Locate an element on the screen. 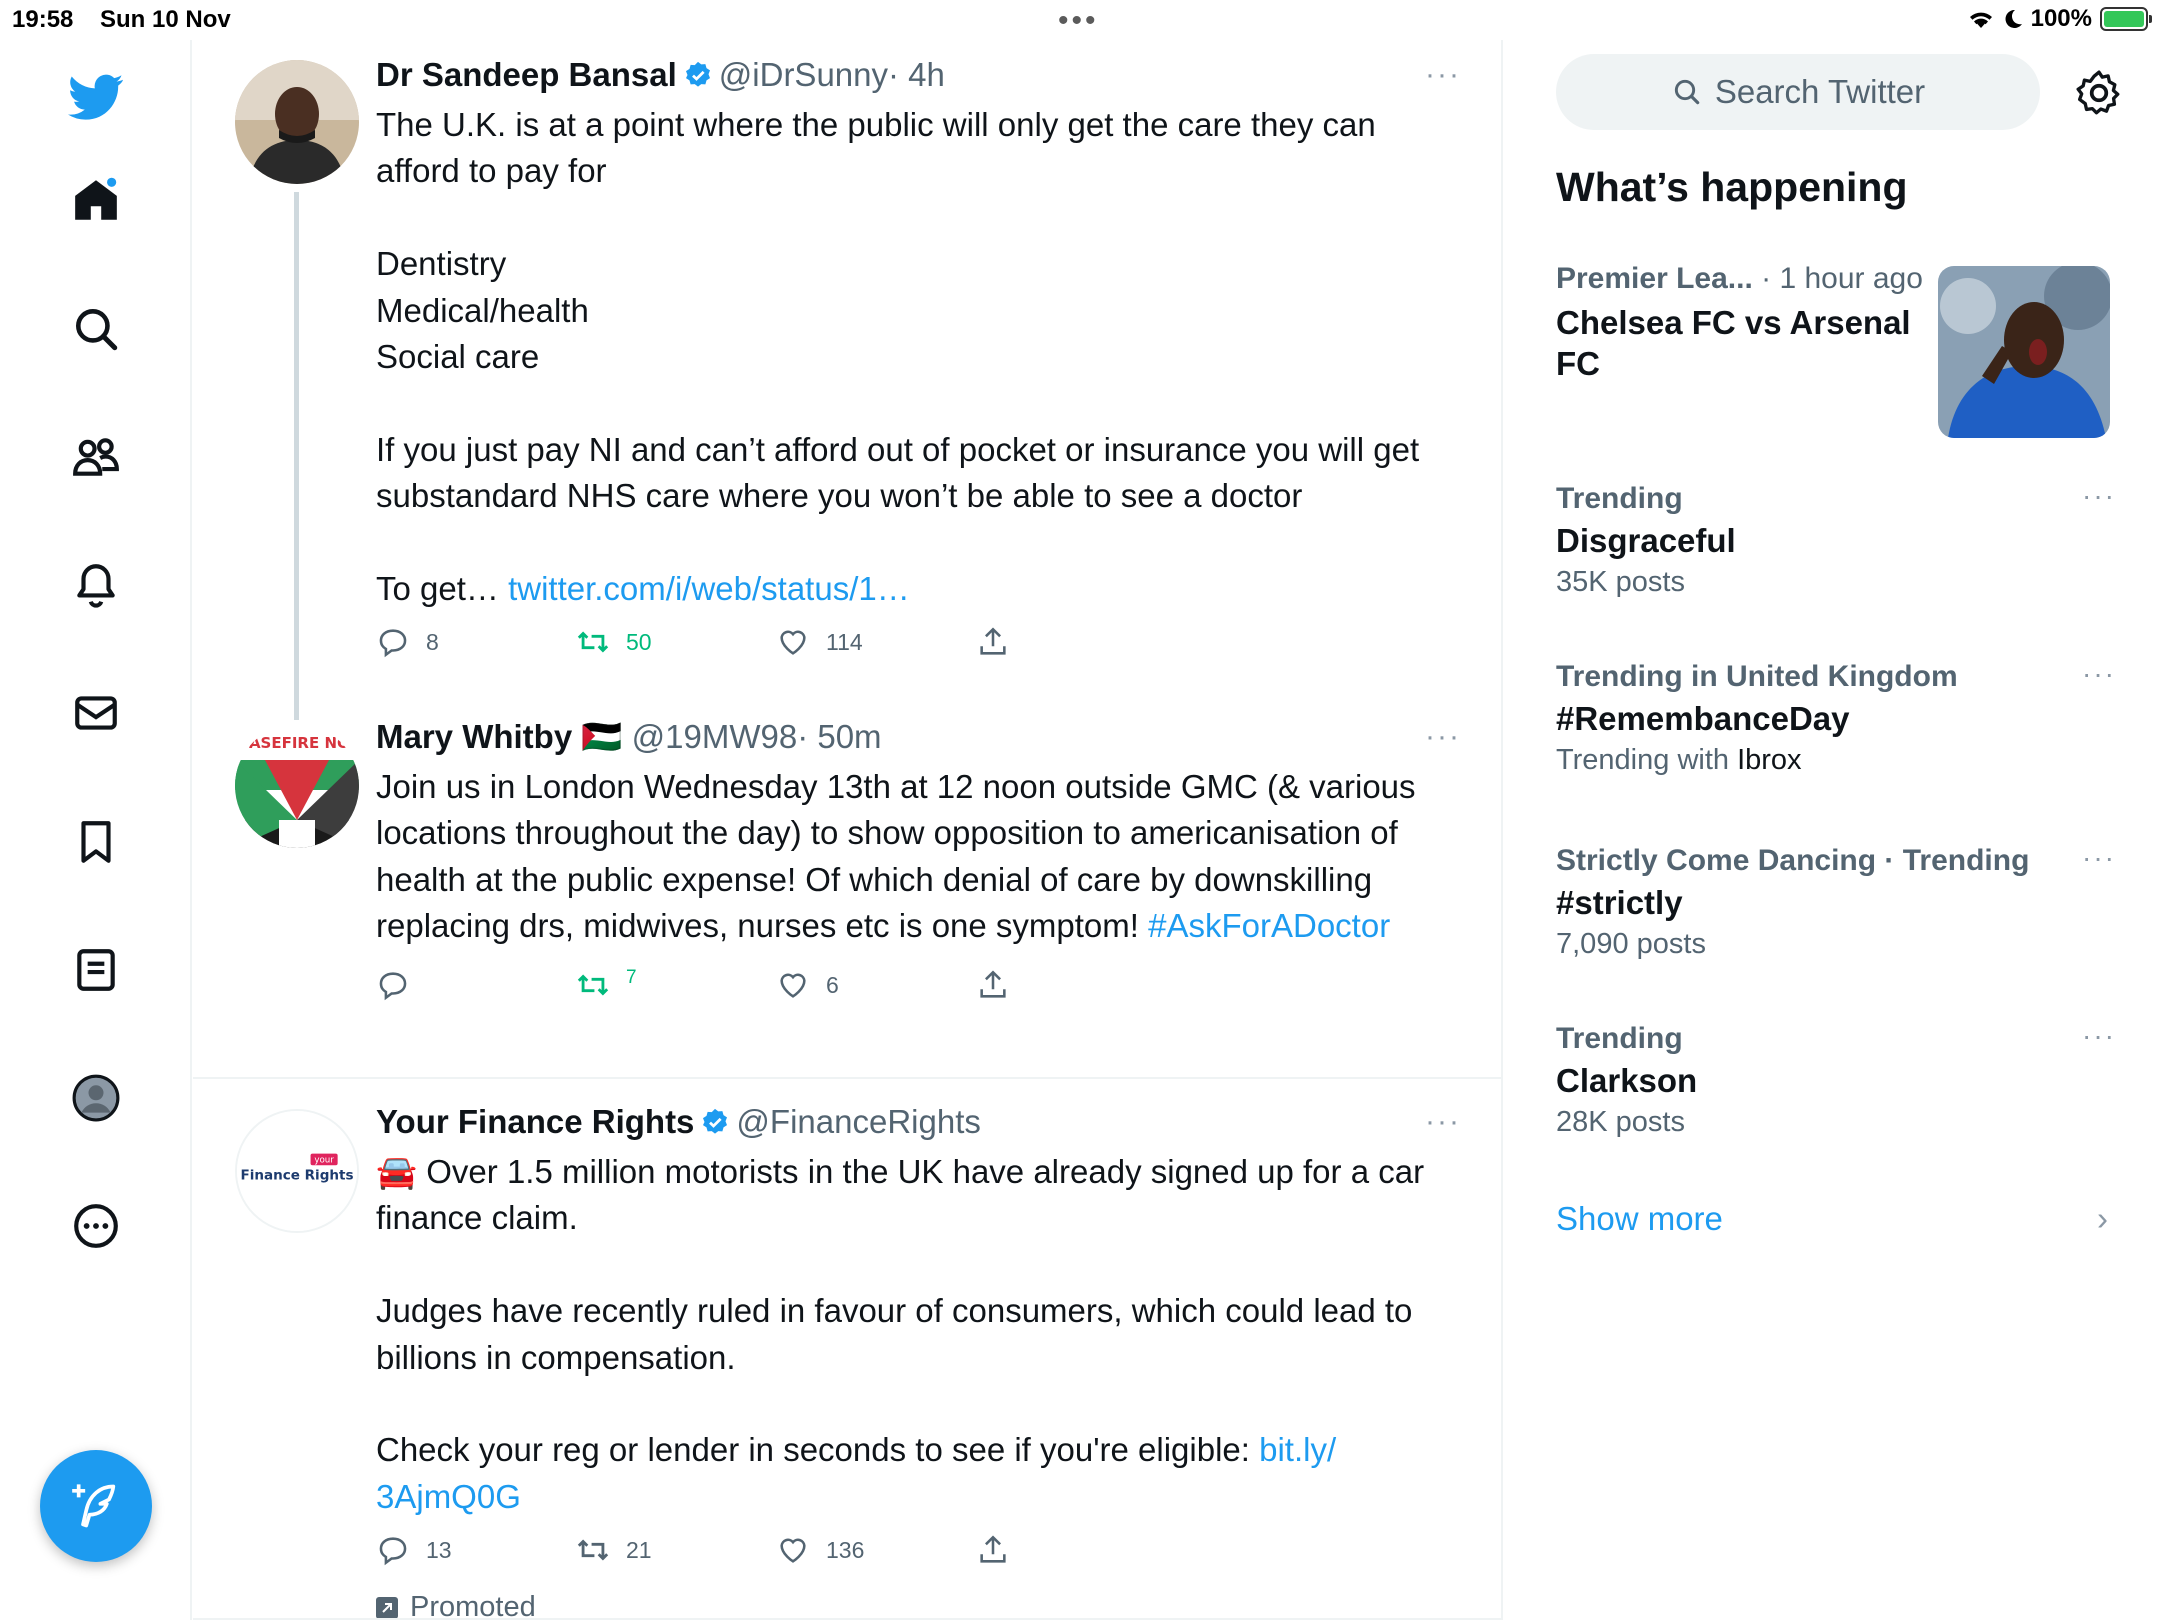 The width and height of the screenshot is (2160, 1620). retweet-button: 21 is located at coordinates (614, 1550).